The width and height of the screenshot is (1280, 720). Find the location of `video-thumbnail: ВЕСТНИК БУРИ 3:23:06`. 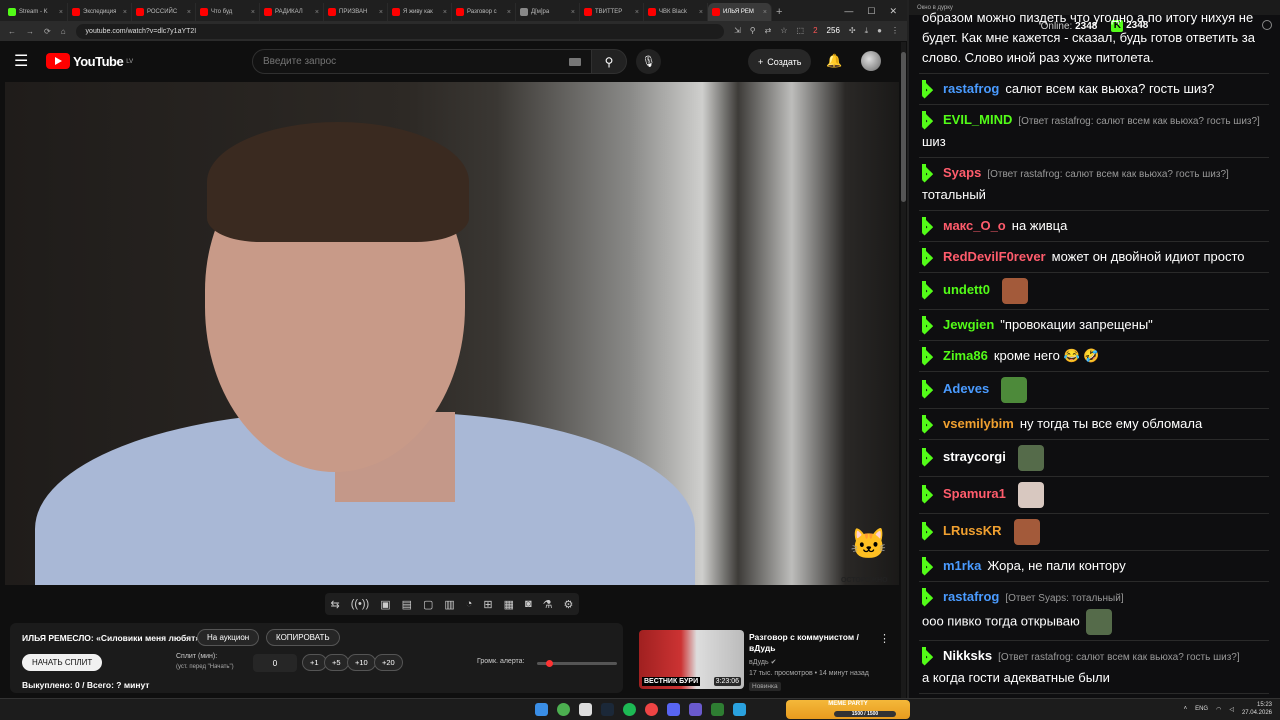

video-thumbnail: ВЕСТНИК БУРИ 3:23:06 is located at coordinates (691, 659).